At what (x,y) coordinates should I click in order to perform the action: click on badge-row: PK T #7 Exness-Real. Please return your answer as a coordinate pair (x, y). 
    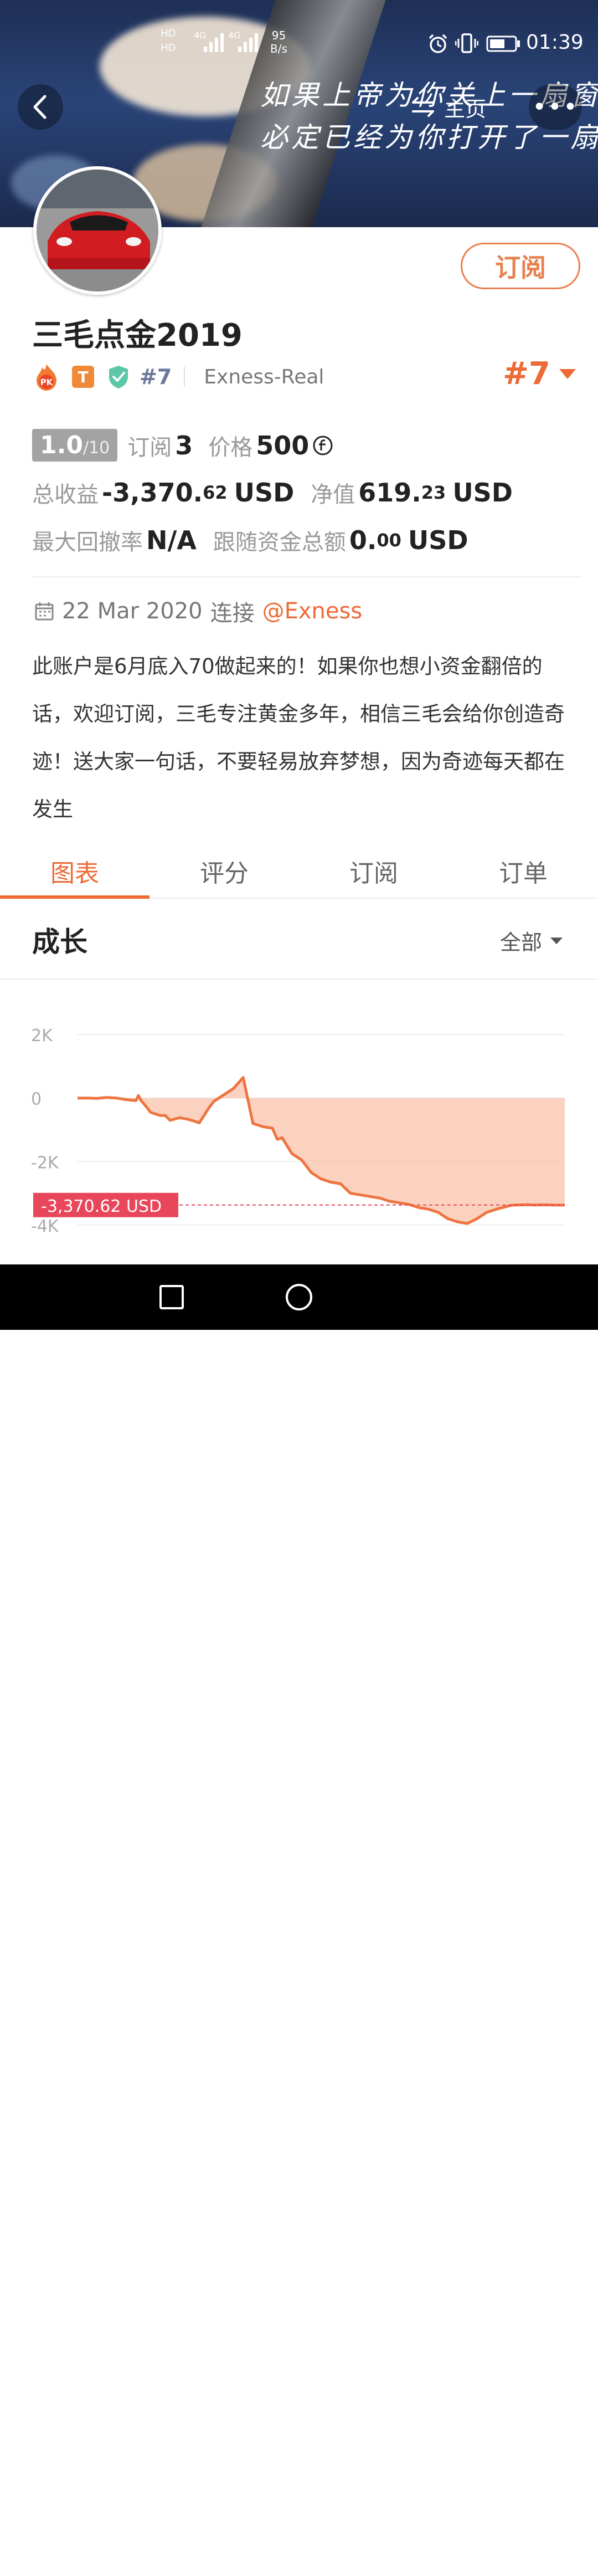
    Looking at the image, I should click on (179, 376).